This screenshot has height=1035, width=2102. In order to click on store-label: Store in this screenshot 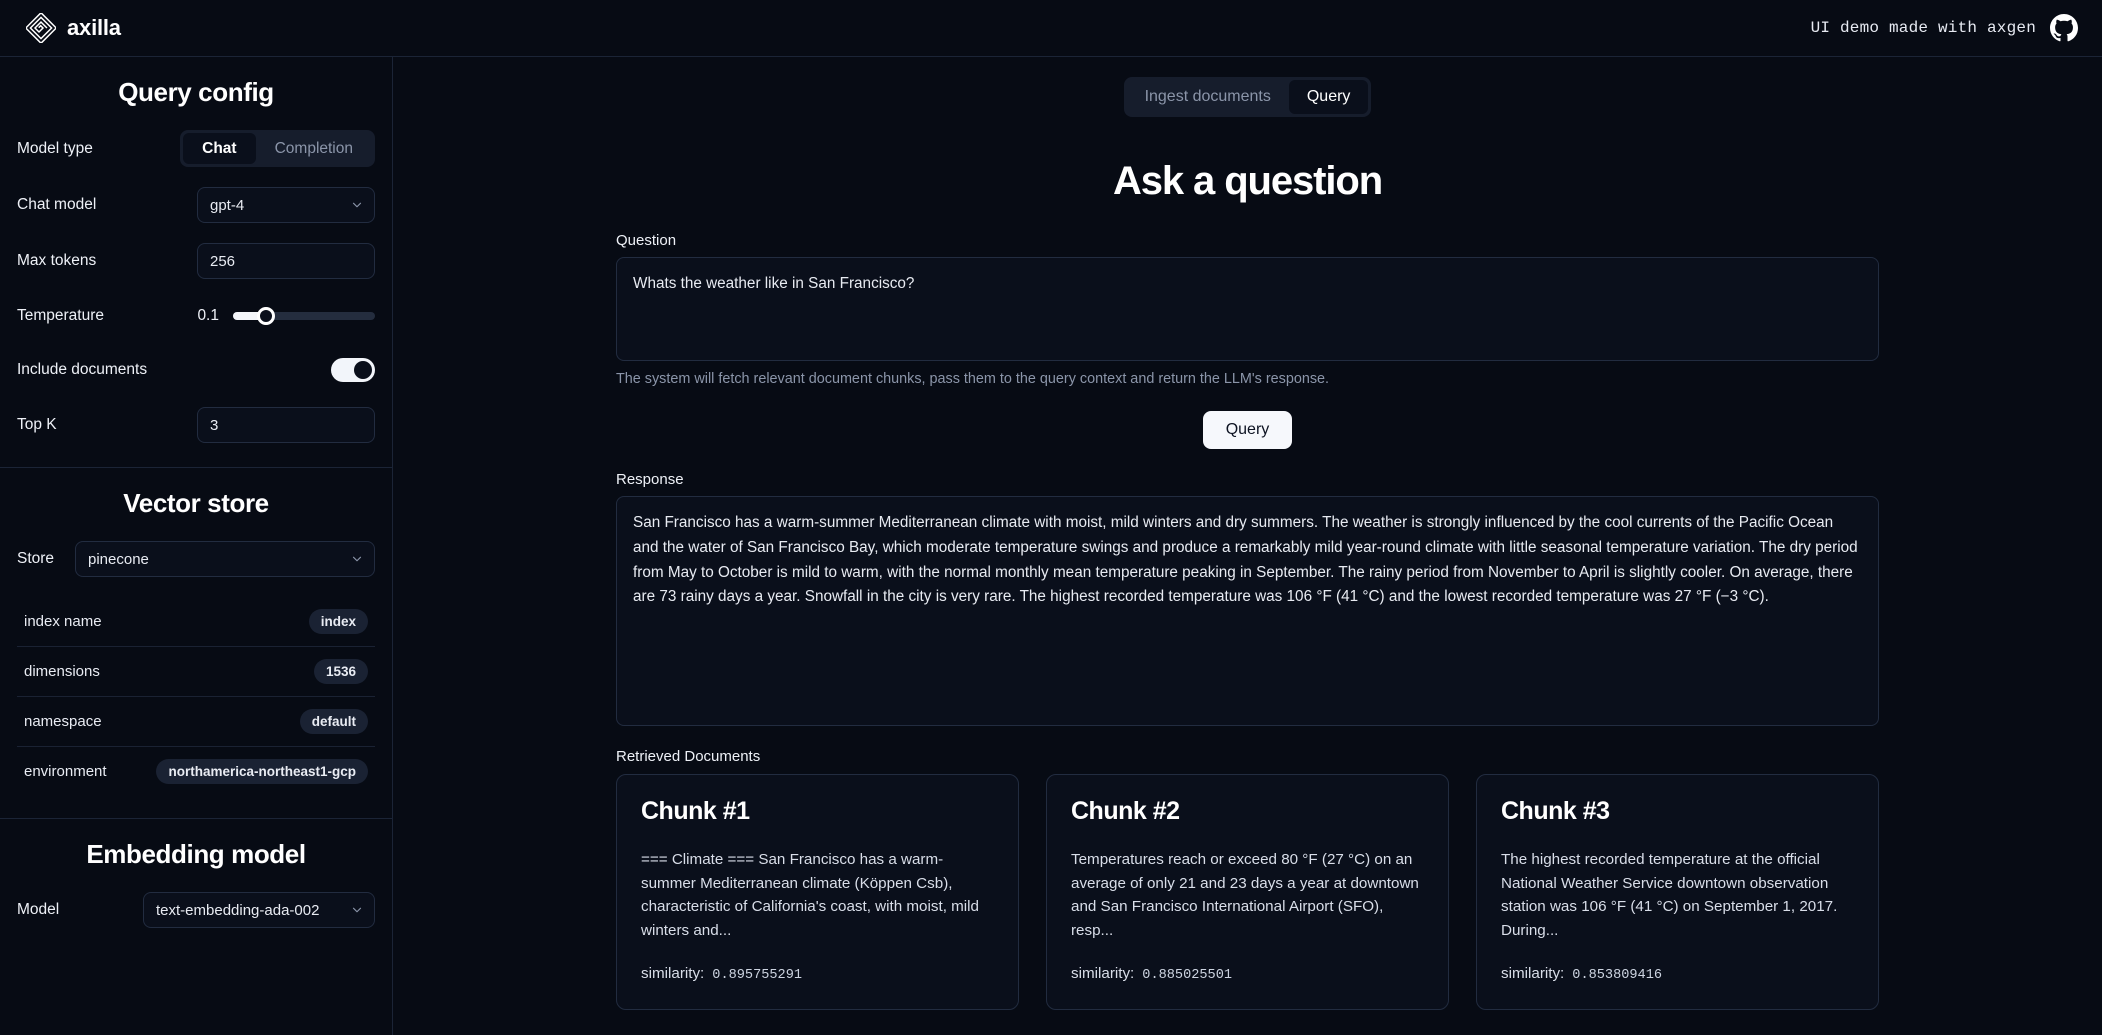, I will do `click(36, 559)`.